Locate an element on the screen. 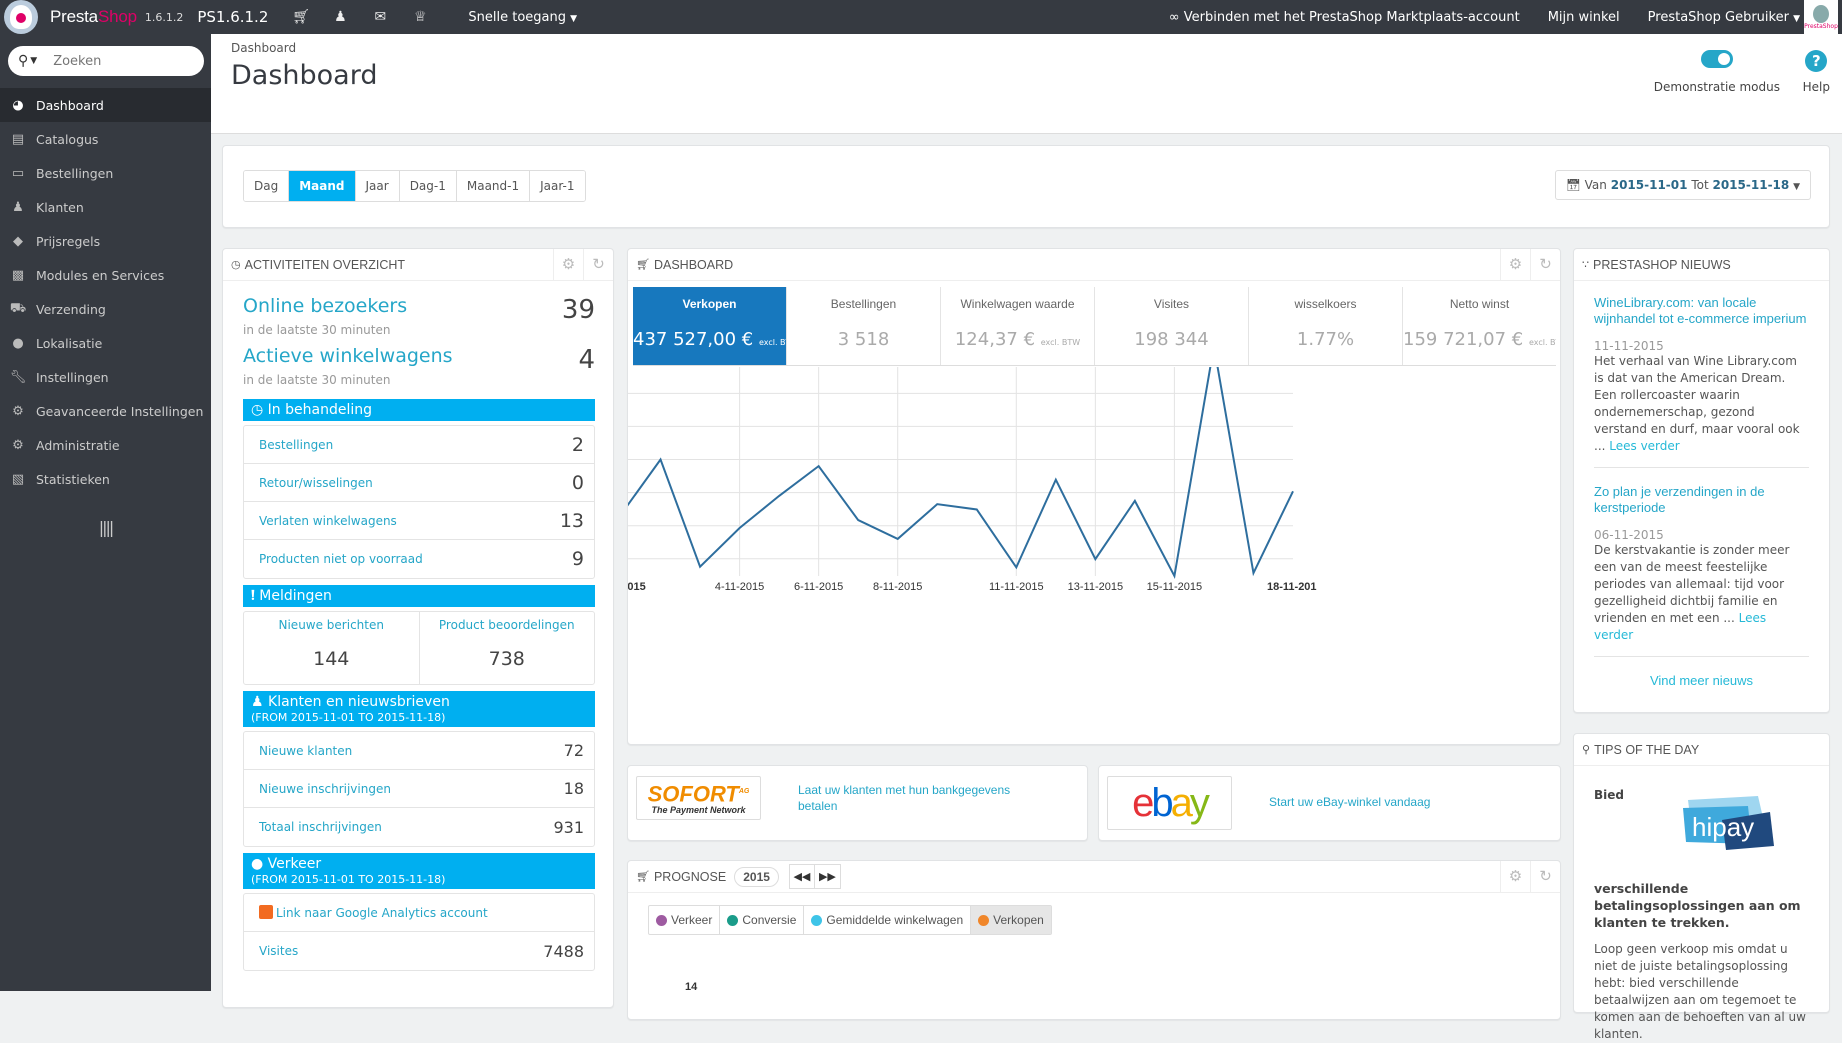 The width and height of the screenshot is (1842, 1043). date-range-picker: 📅︎ Van 2015-11-01 Tot 2015-11-18 ▼ is located at coordinates (1683, 185).